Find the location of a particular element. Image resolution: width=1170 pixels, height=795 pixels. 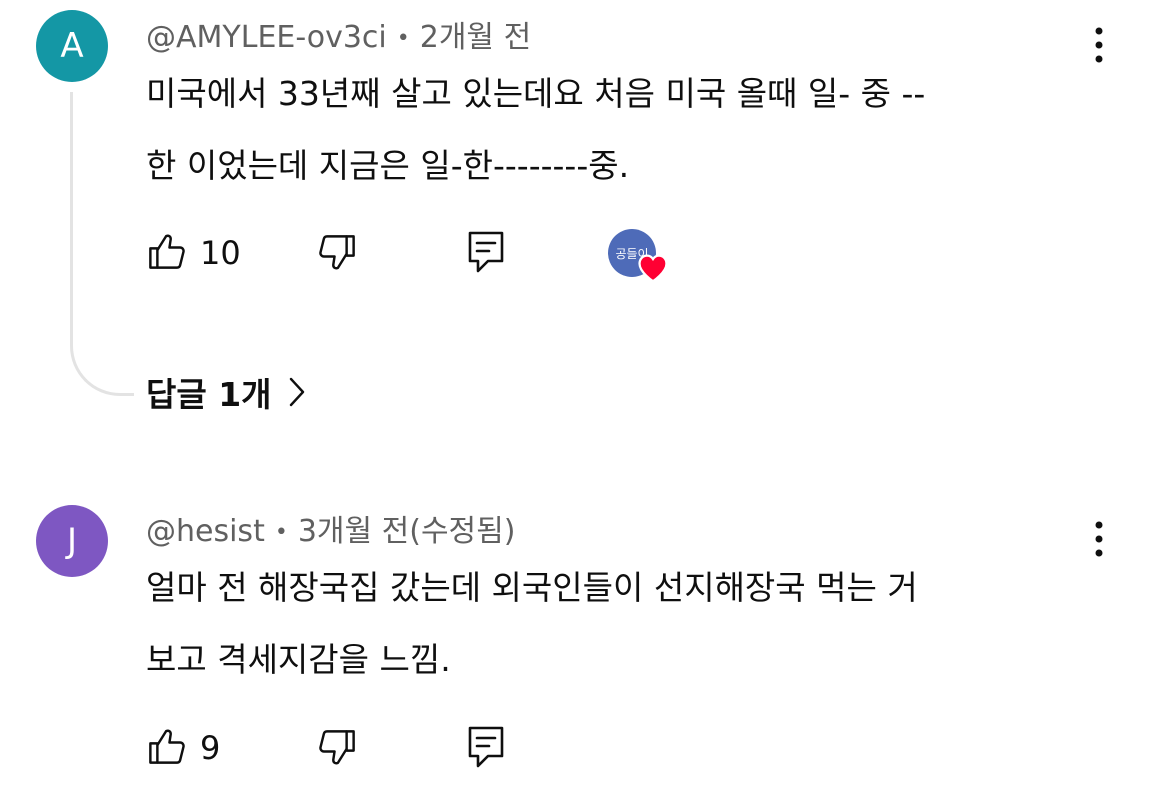

reply-thread-line is located at coordinates (102, 244).